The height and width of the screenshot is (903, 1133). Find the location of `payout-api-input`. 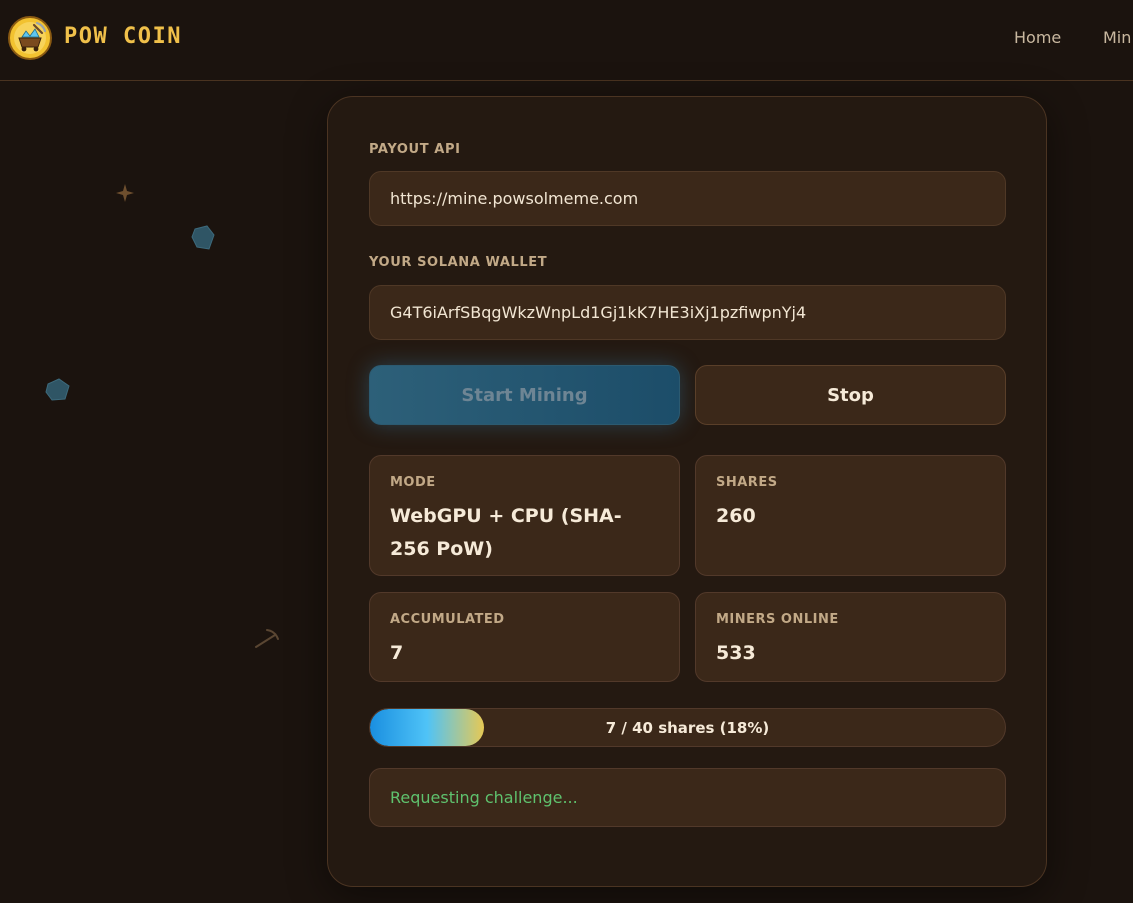

payout-api-input is located at coordinates (687, 198).